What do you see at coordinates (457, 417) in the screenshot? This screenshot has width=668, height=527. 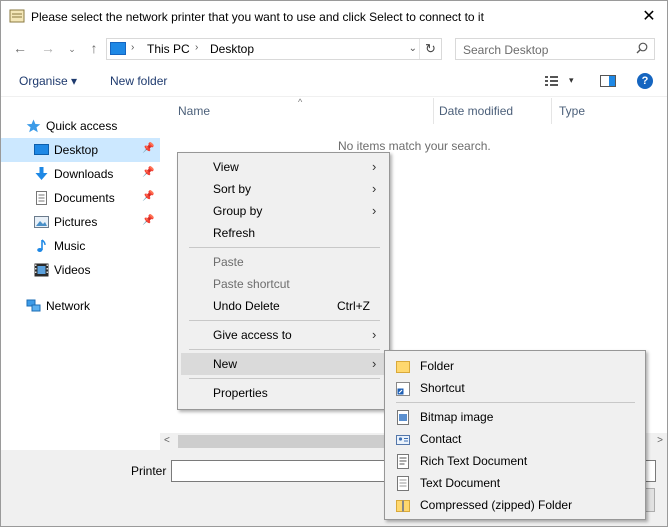 I see `menu-item-label: Bitmap image` at bounding box center [457, 417].